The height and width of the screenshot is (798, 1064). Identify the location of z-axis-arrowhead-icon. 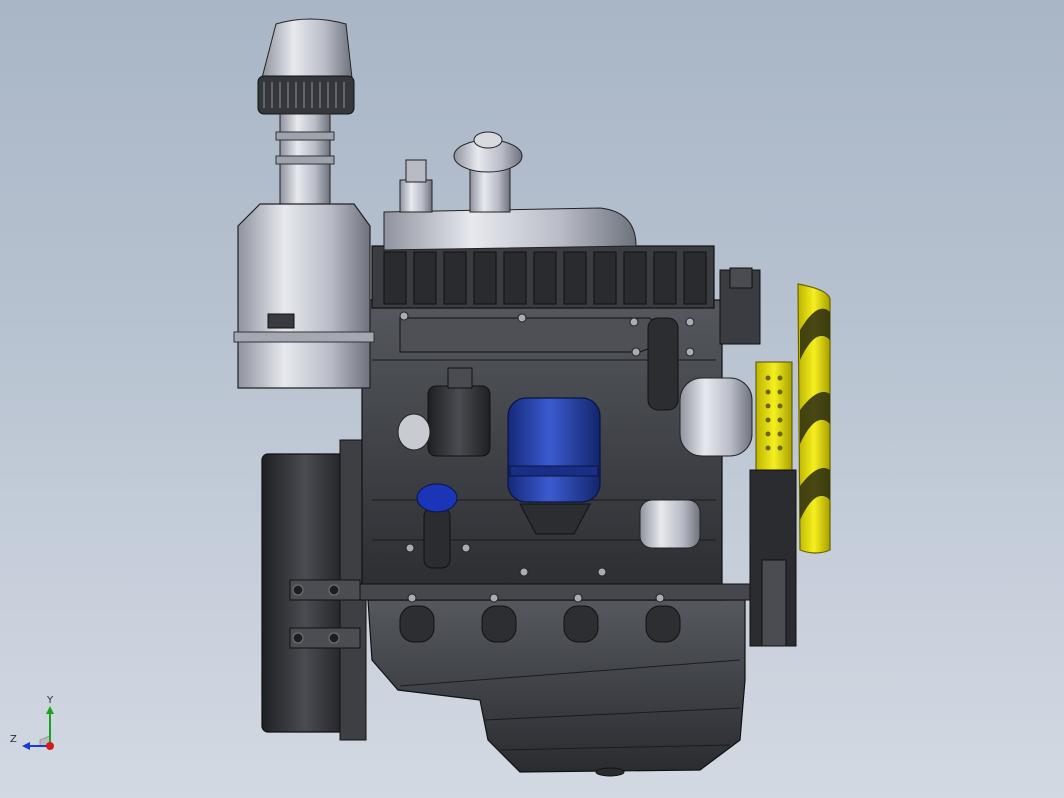
(26, 746).